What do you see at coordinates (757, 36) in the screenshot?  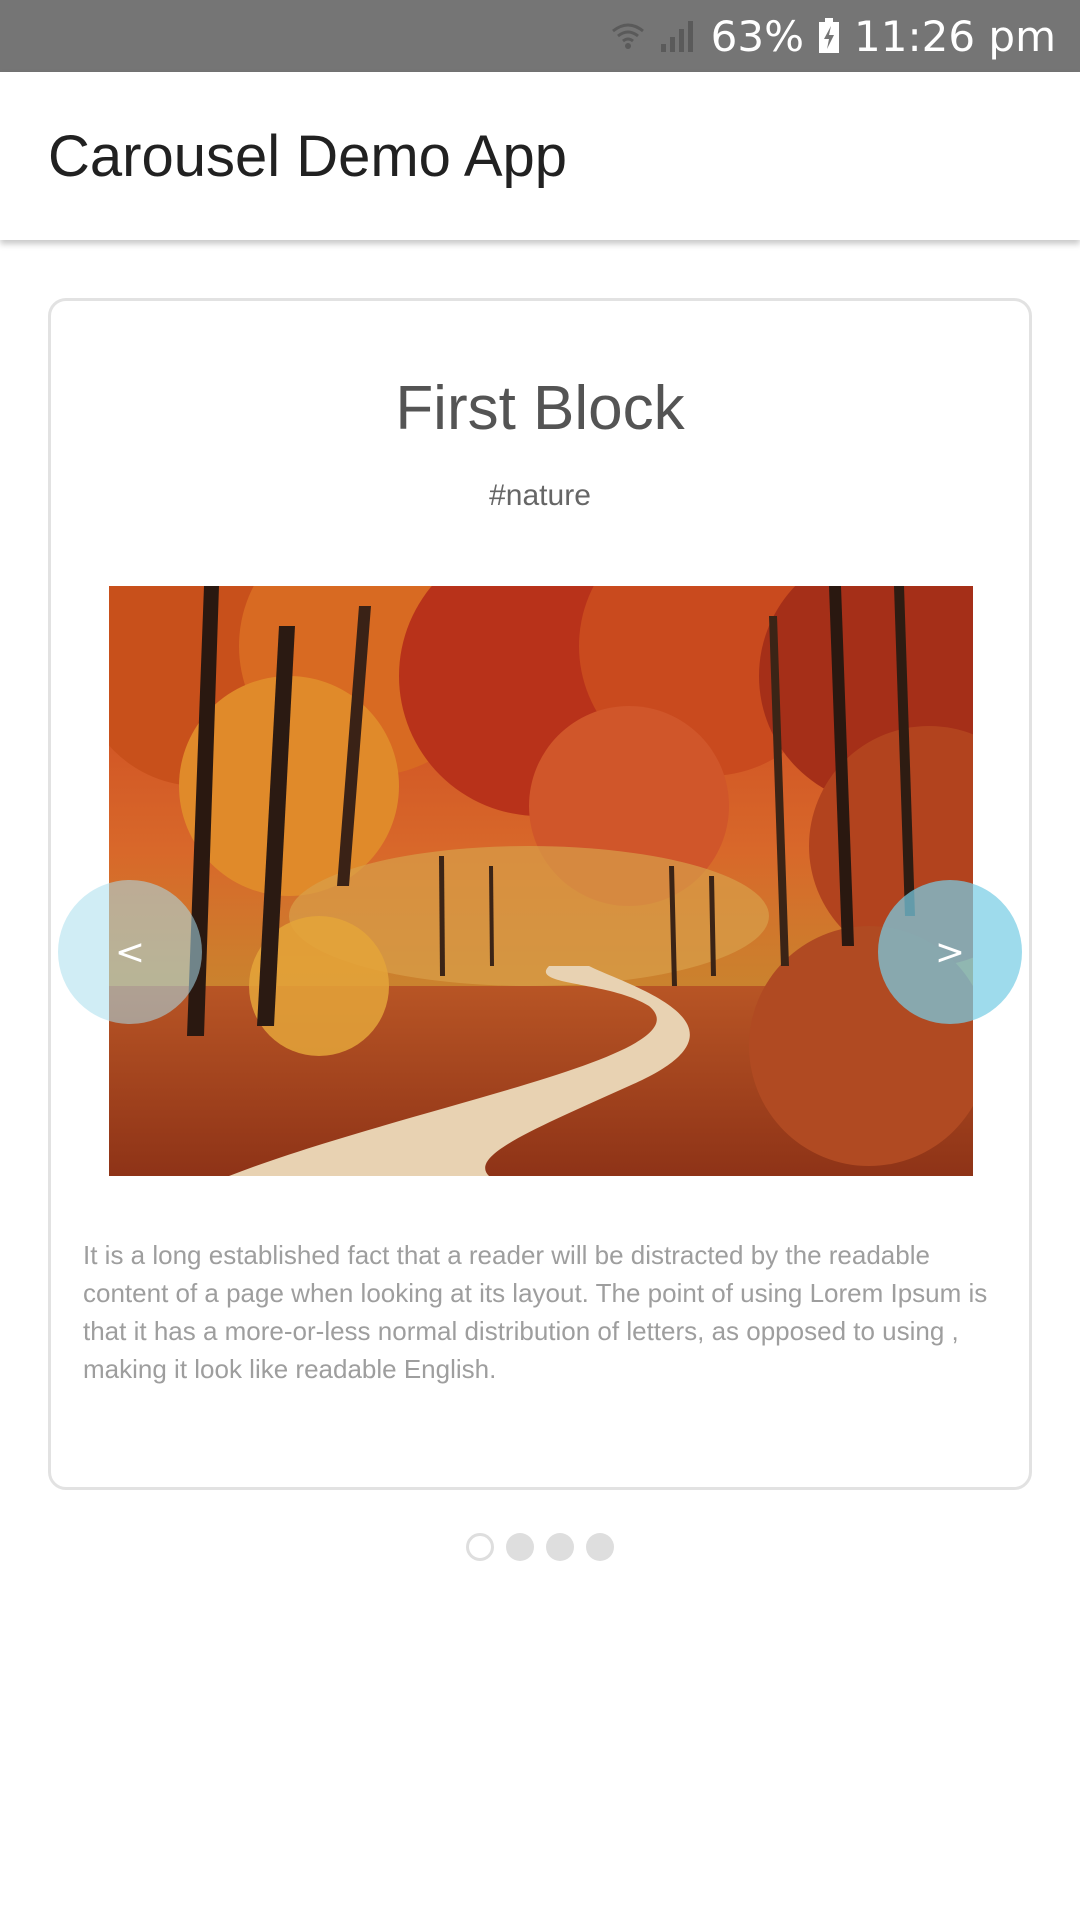 I see `battery-percent: 63%` at bounding box center [757, 36].